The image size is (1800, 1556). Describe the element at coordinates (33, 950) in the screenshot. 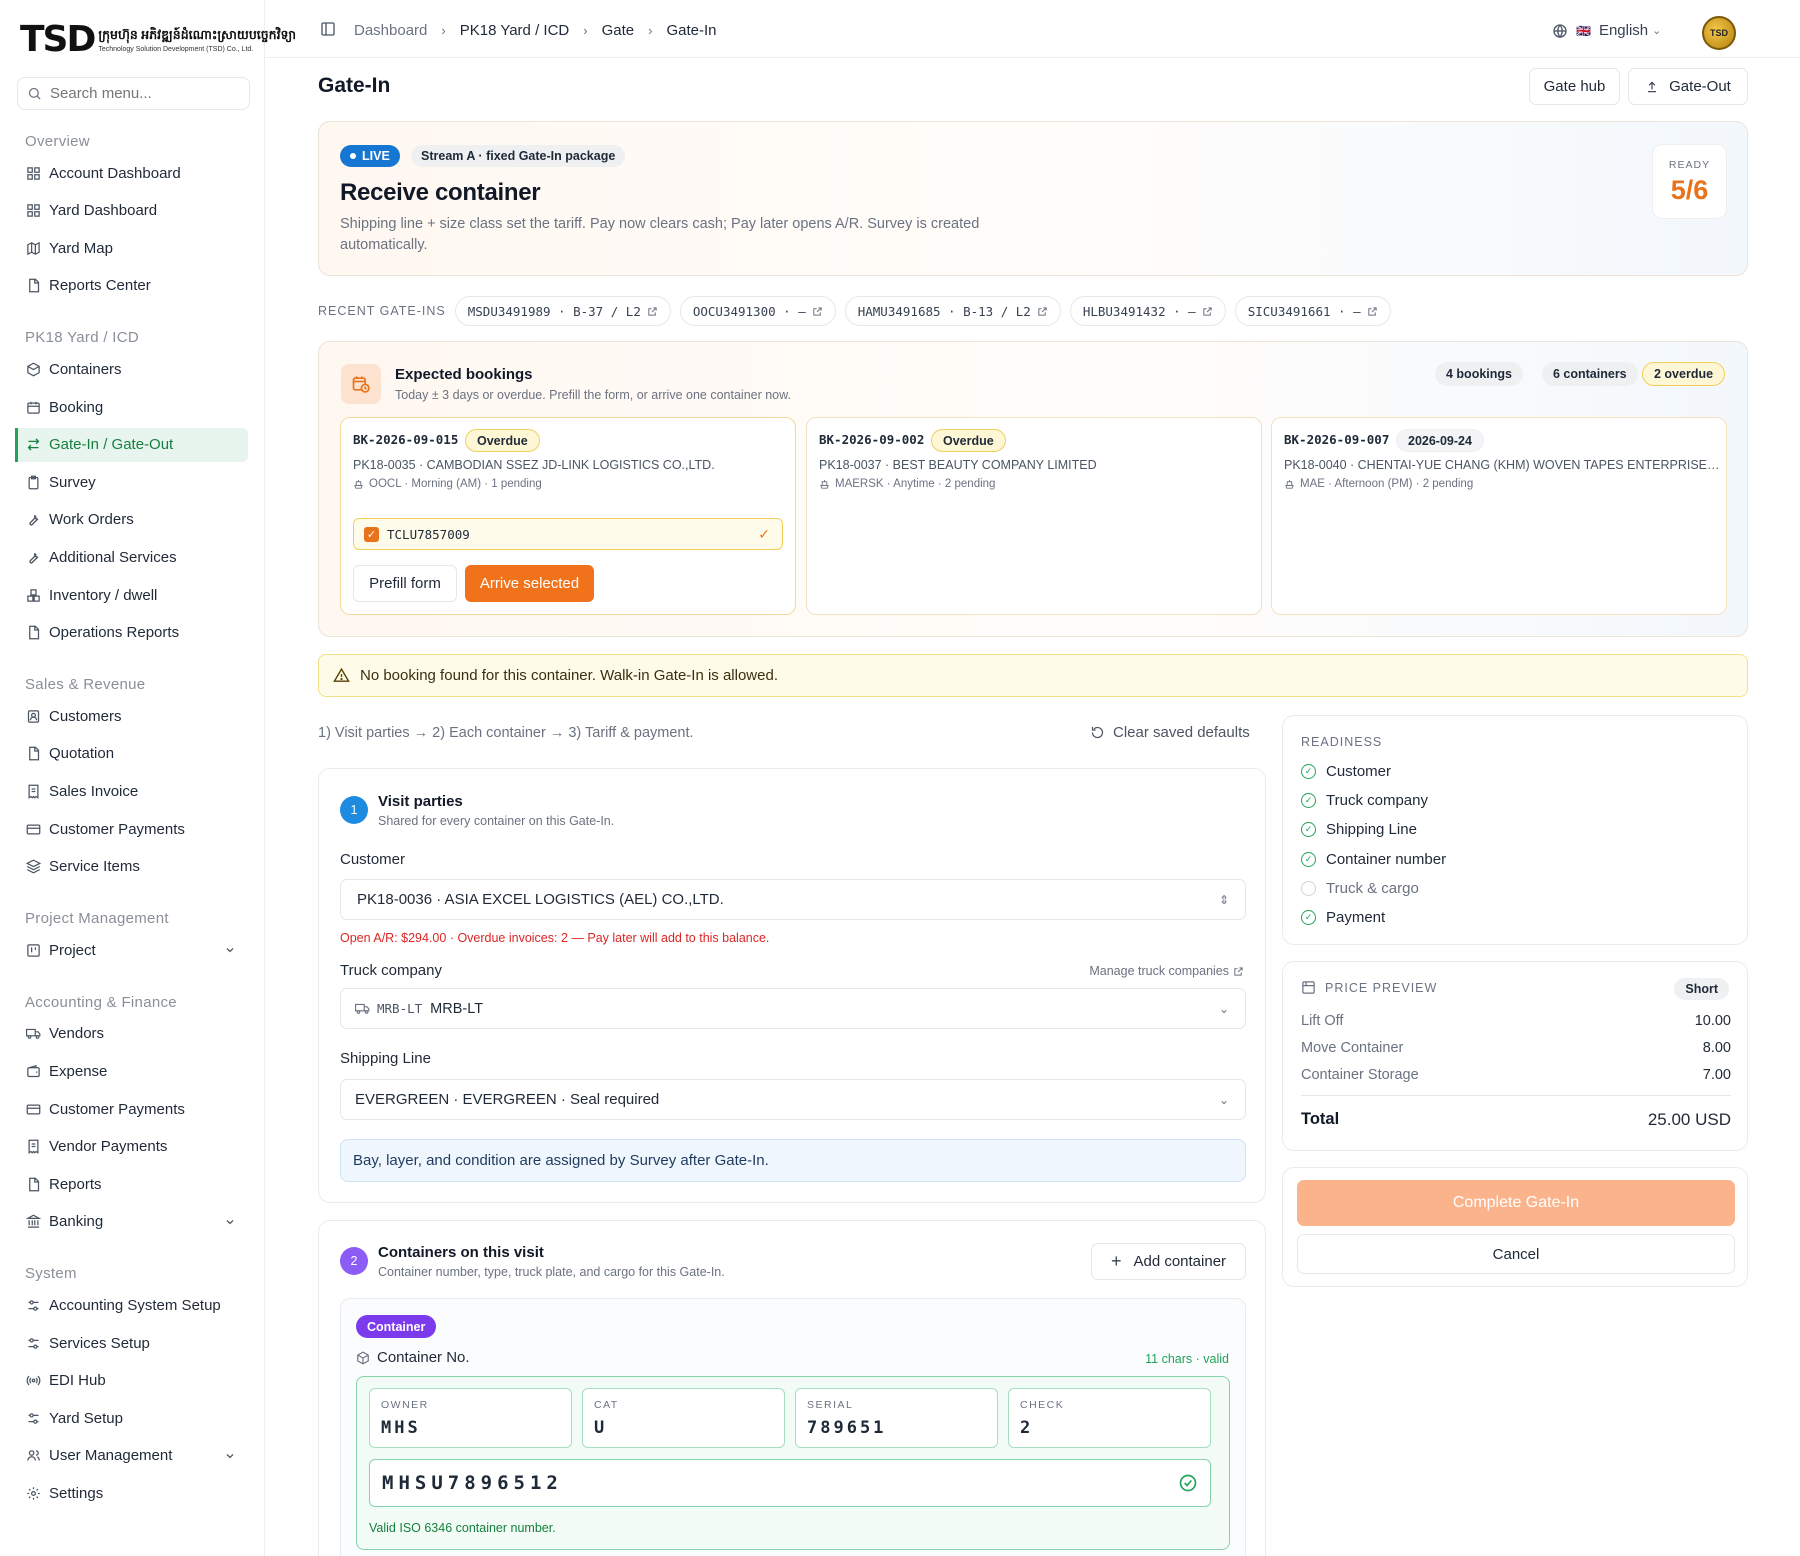

I see `kanban-icon` at that location.